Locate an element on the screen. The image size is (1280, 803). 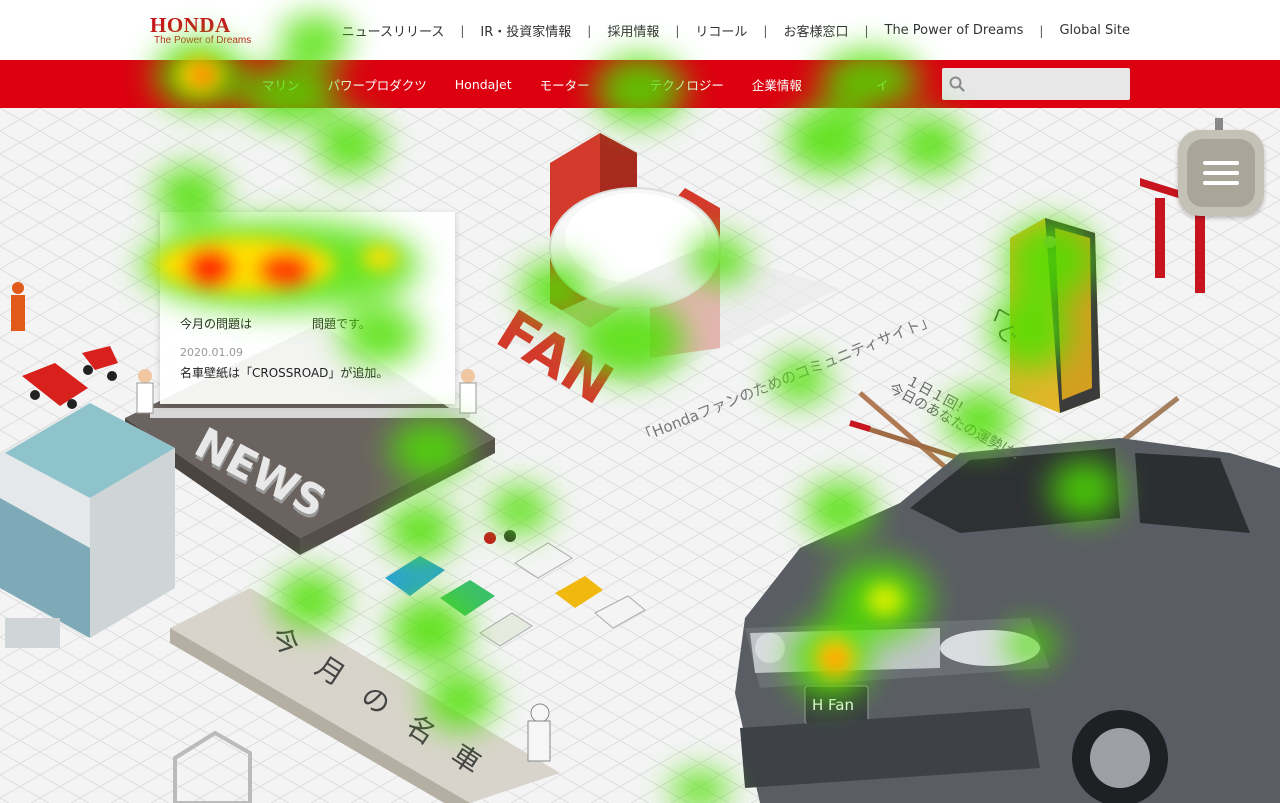
search-box is located at coordinates (1036, 84).